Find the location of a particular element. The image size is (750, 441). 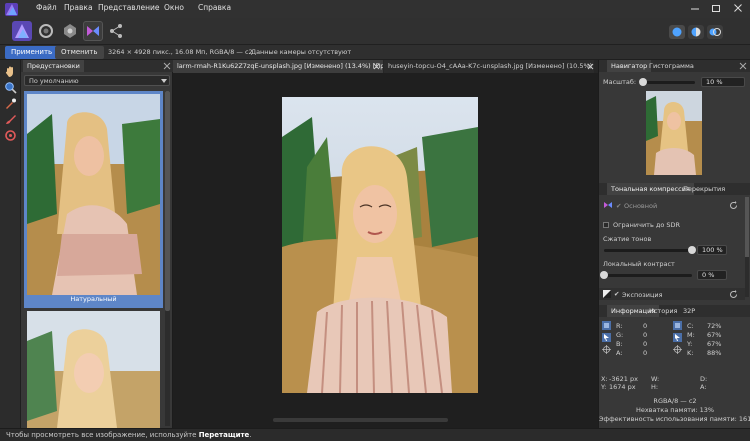

cancel-button: Отменить is located at coordinates (79, 52).